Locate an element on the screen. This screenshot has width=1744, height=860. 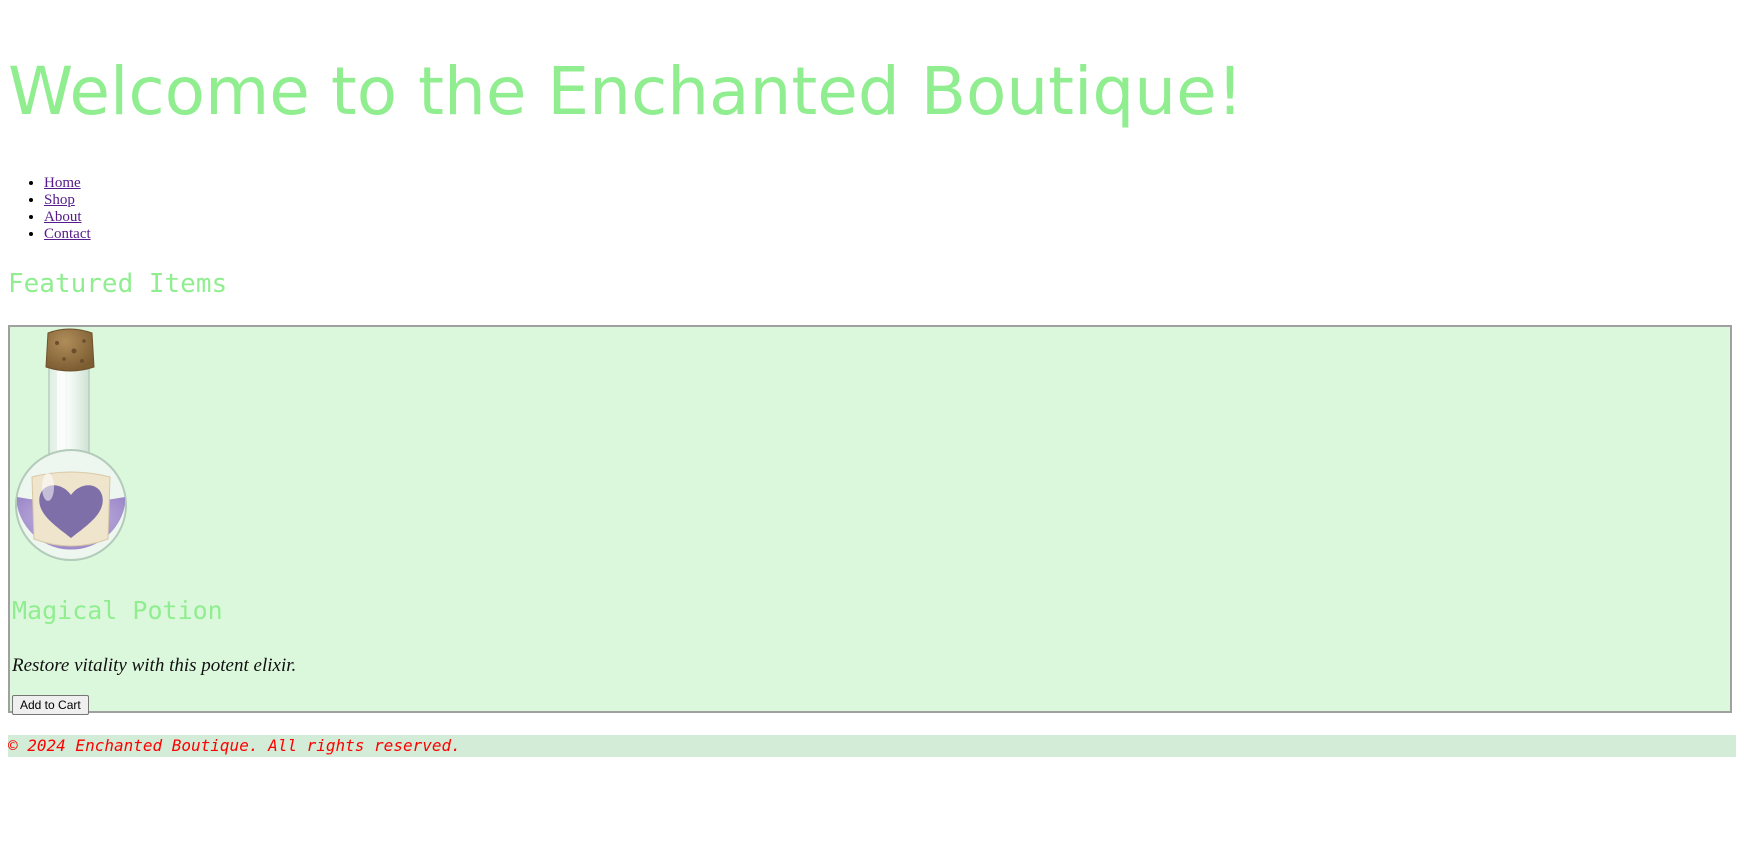
nav-item-about: About is located at coordinates (67, 217).